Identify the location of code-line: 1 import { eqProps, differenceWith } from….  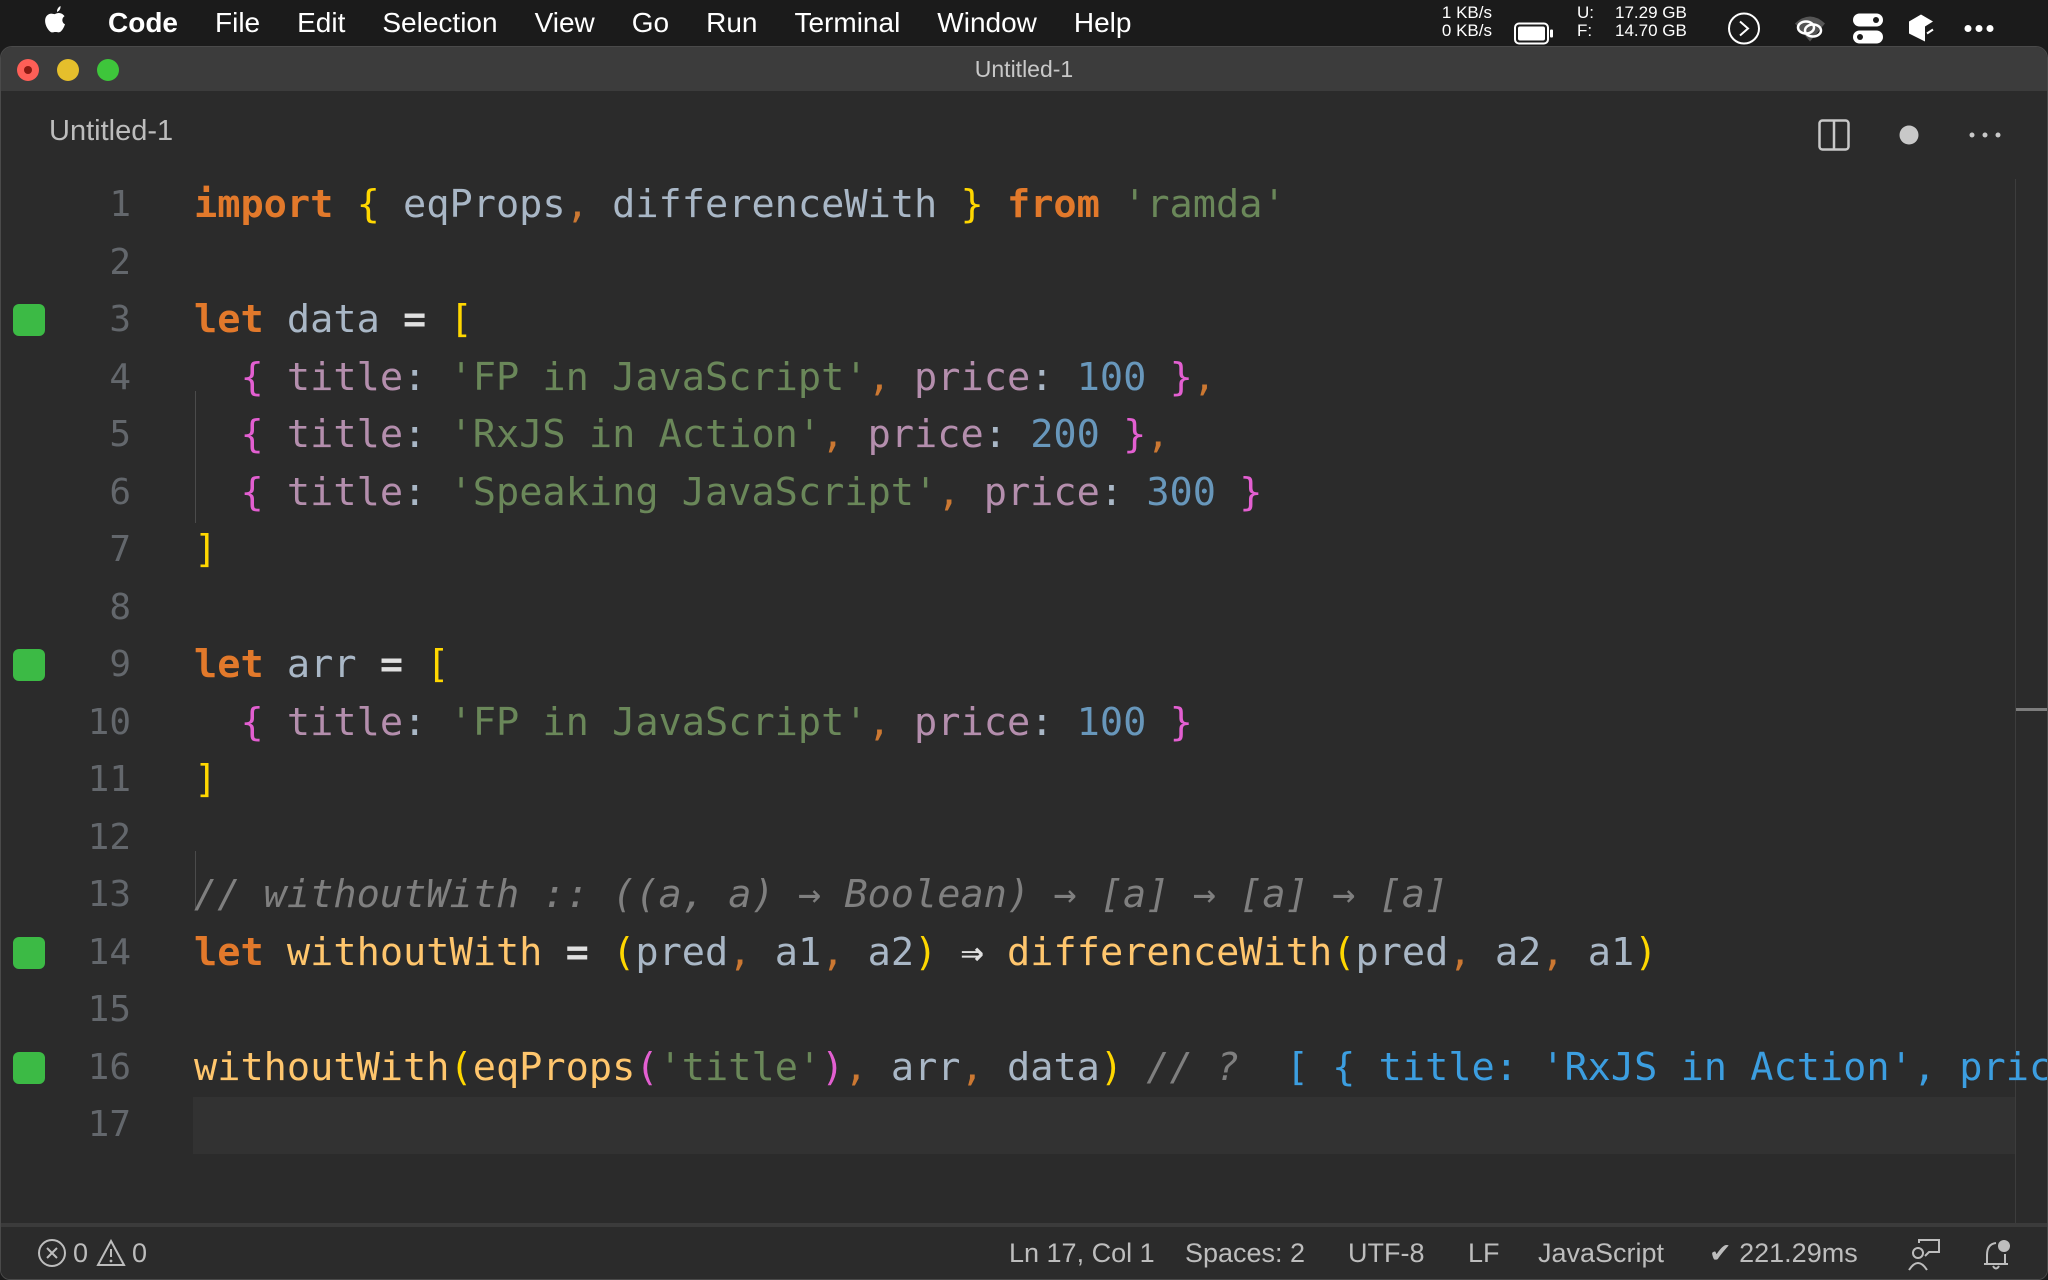
(1024, 205).